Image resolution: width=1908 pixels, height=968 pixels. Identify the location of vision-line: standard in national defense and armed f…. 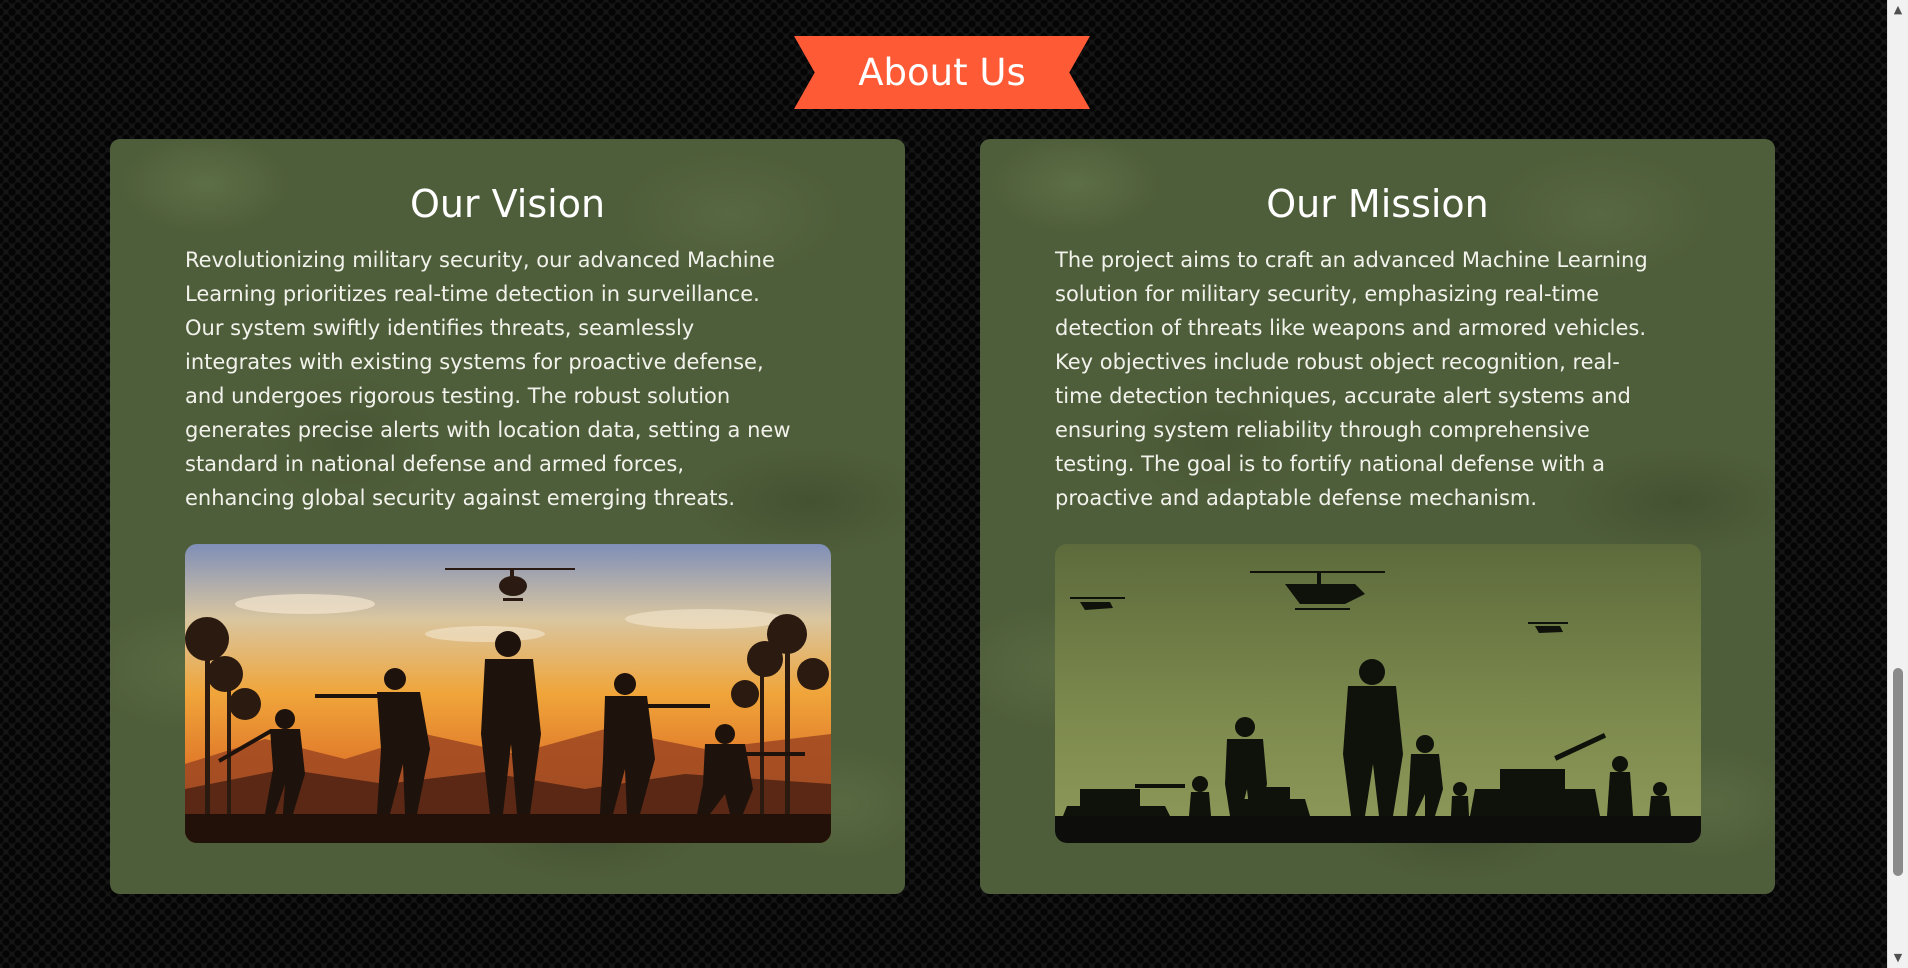
(435, 464).